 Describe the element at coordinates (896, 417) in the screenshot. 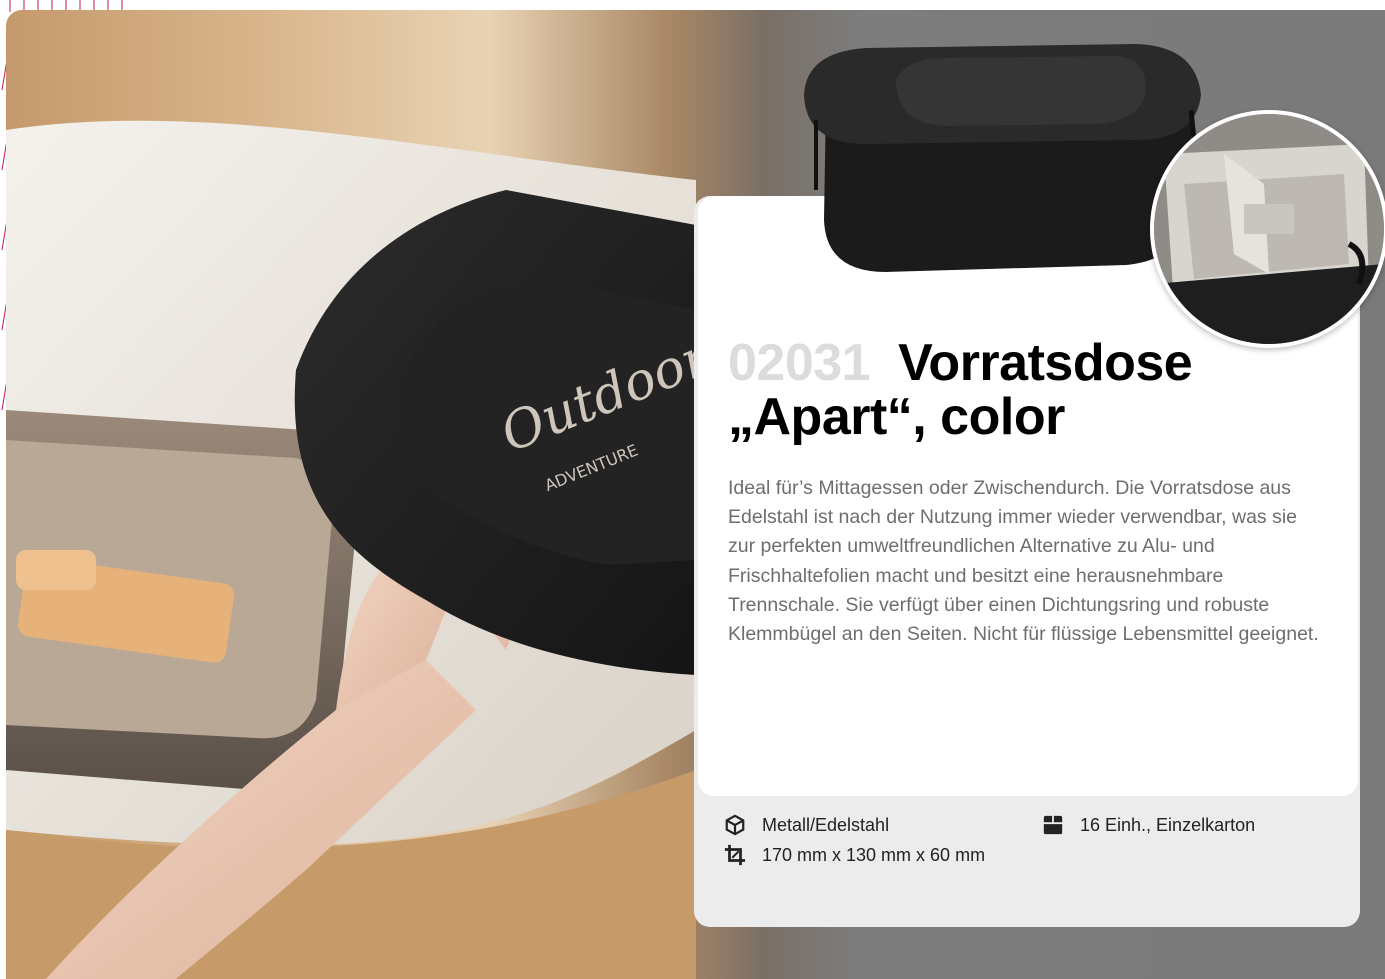

I see `title-line2: „Apart“, color` at that location.